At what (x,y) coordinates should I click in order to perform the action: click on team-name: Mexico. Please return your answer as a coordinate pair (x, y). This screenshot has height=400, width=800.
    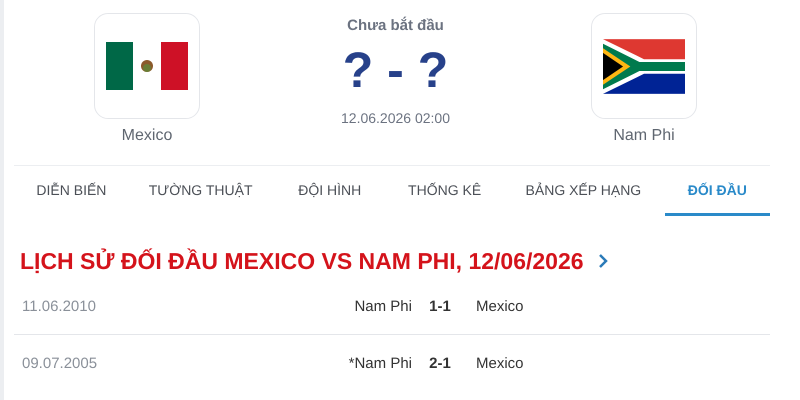
    Looking at the image, I should click on (147, 136).